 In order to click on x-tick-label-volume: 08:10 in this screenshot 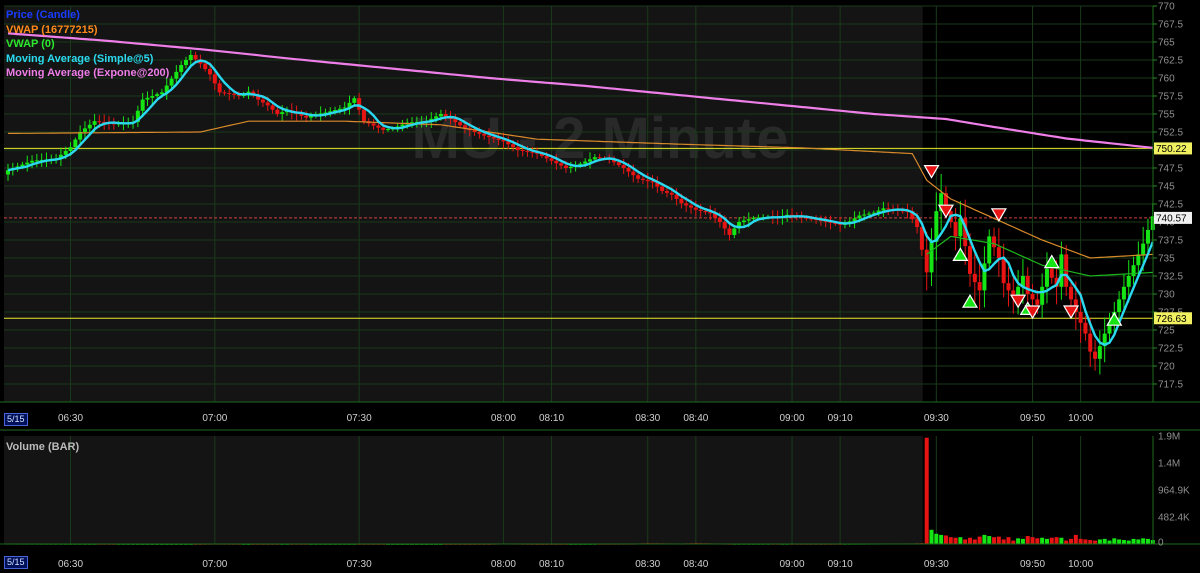, I will do `click(551, 564)`.